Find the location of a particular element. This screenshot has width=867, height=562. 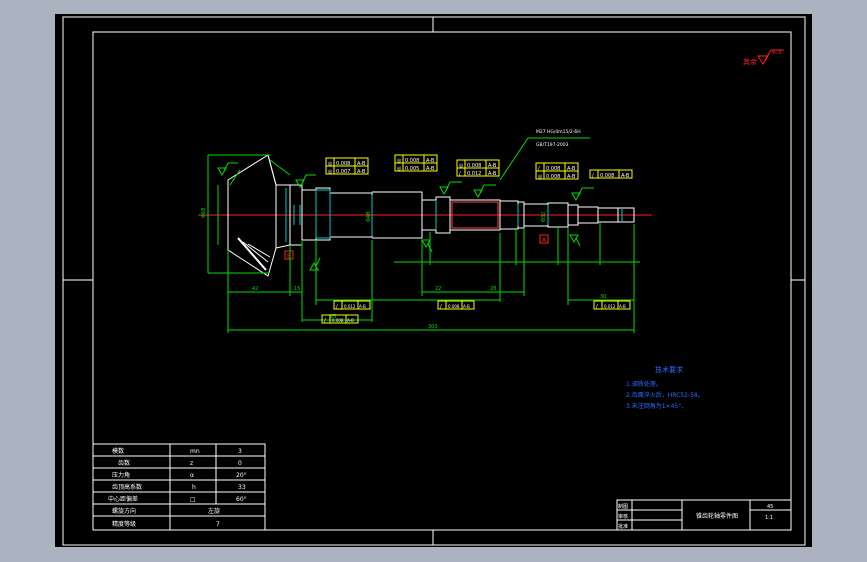

roughness-value: 6.3 is located at coordinates (777, 52).